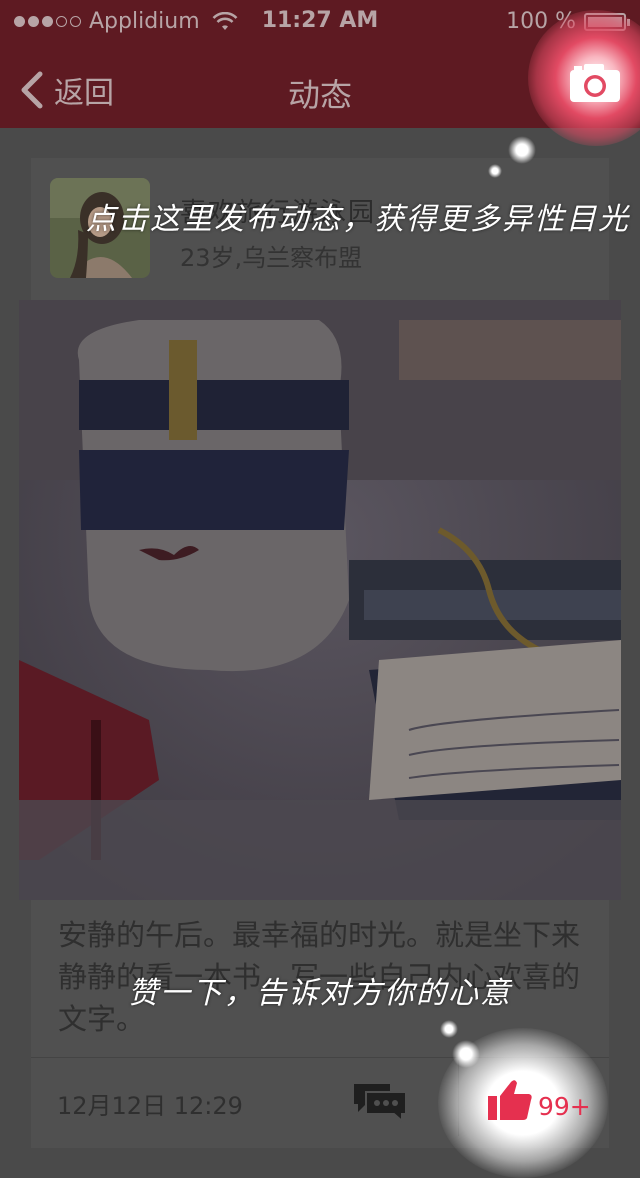 This screenshot has height=1178, width=640. Describe the element at coordinates (271, 258) in the screenshot. I see `user-info: 23岁,乌兰察布盟` at that location.